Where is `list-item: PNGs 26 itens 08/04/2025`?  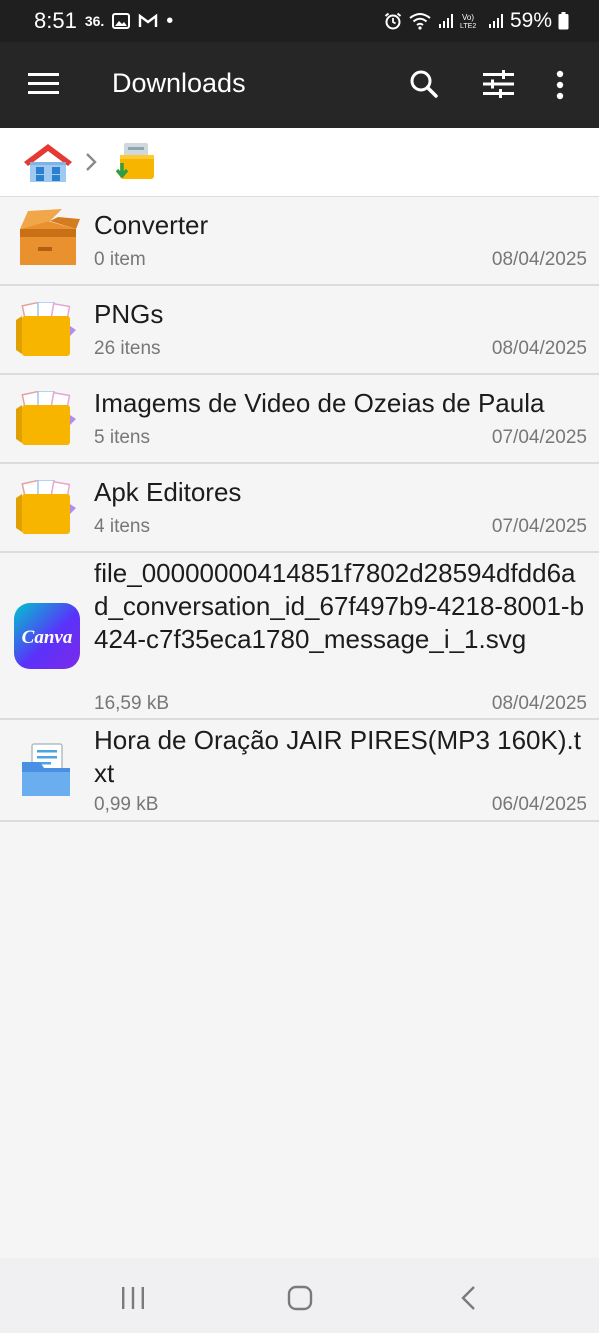 list-item: PNGs 26 itens 08/04/2025 is located at coordinates (299, 330).